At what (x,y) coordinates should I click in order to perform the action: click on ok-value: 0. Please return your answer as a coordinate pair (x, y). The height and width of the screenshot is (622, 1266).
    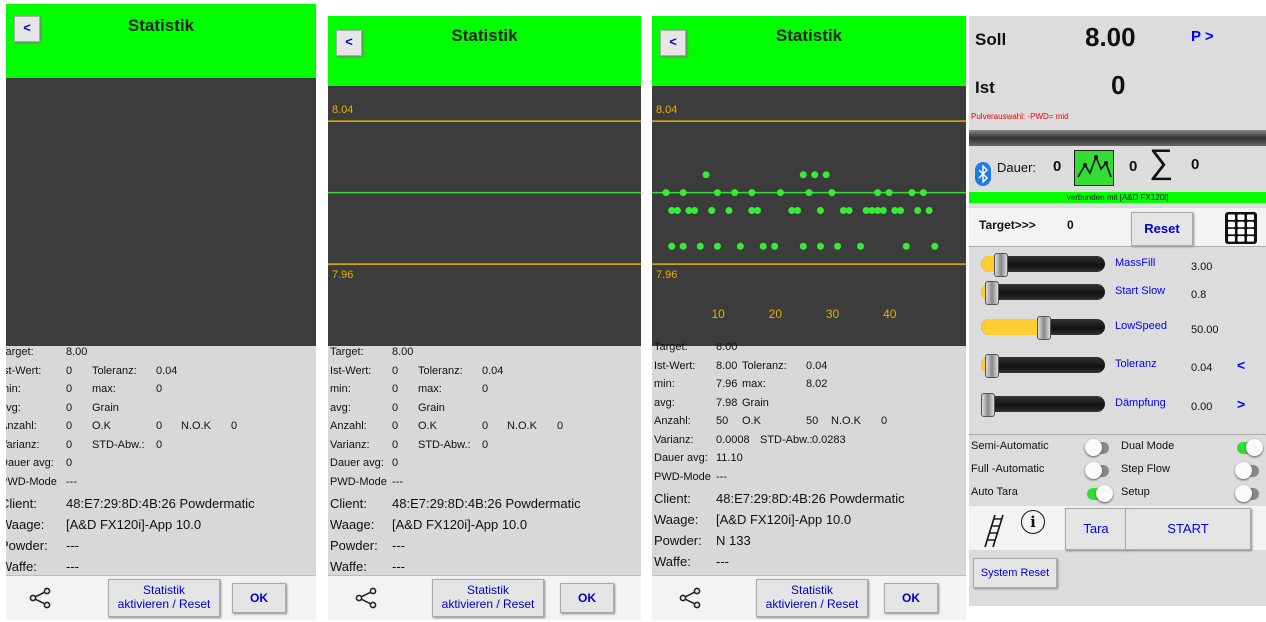
    Looking at the image, I should click on (485, 426).